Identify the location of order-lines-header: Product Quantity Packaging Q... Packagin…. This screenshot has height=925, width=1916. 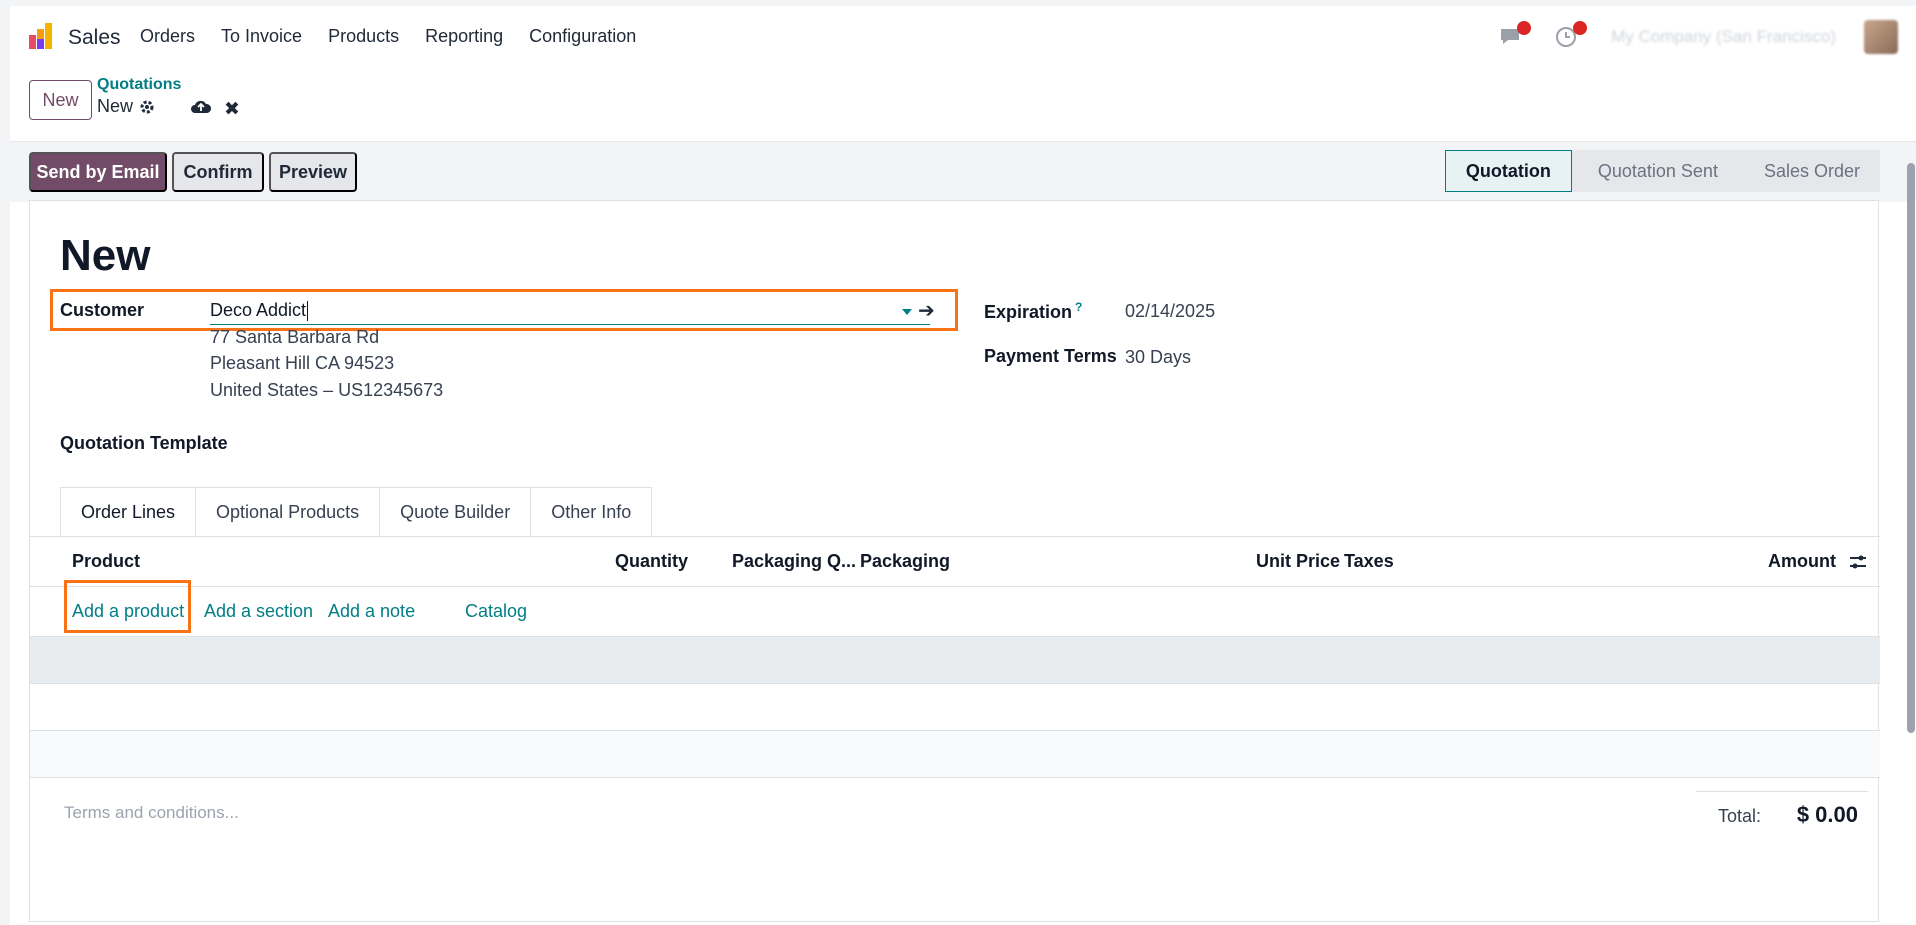
(955, 562).